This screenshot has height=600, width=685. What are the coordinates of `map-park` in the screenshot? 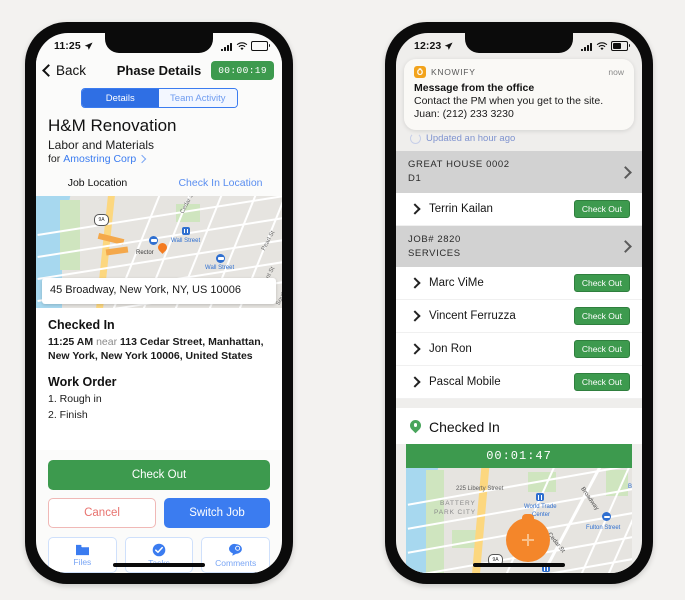 It's located at (70, 235).